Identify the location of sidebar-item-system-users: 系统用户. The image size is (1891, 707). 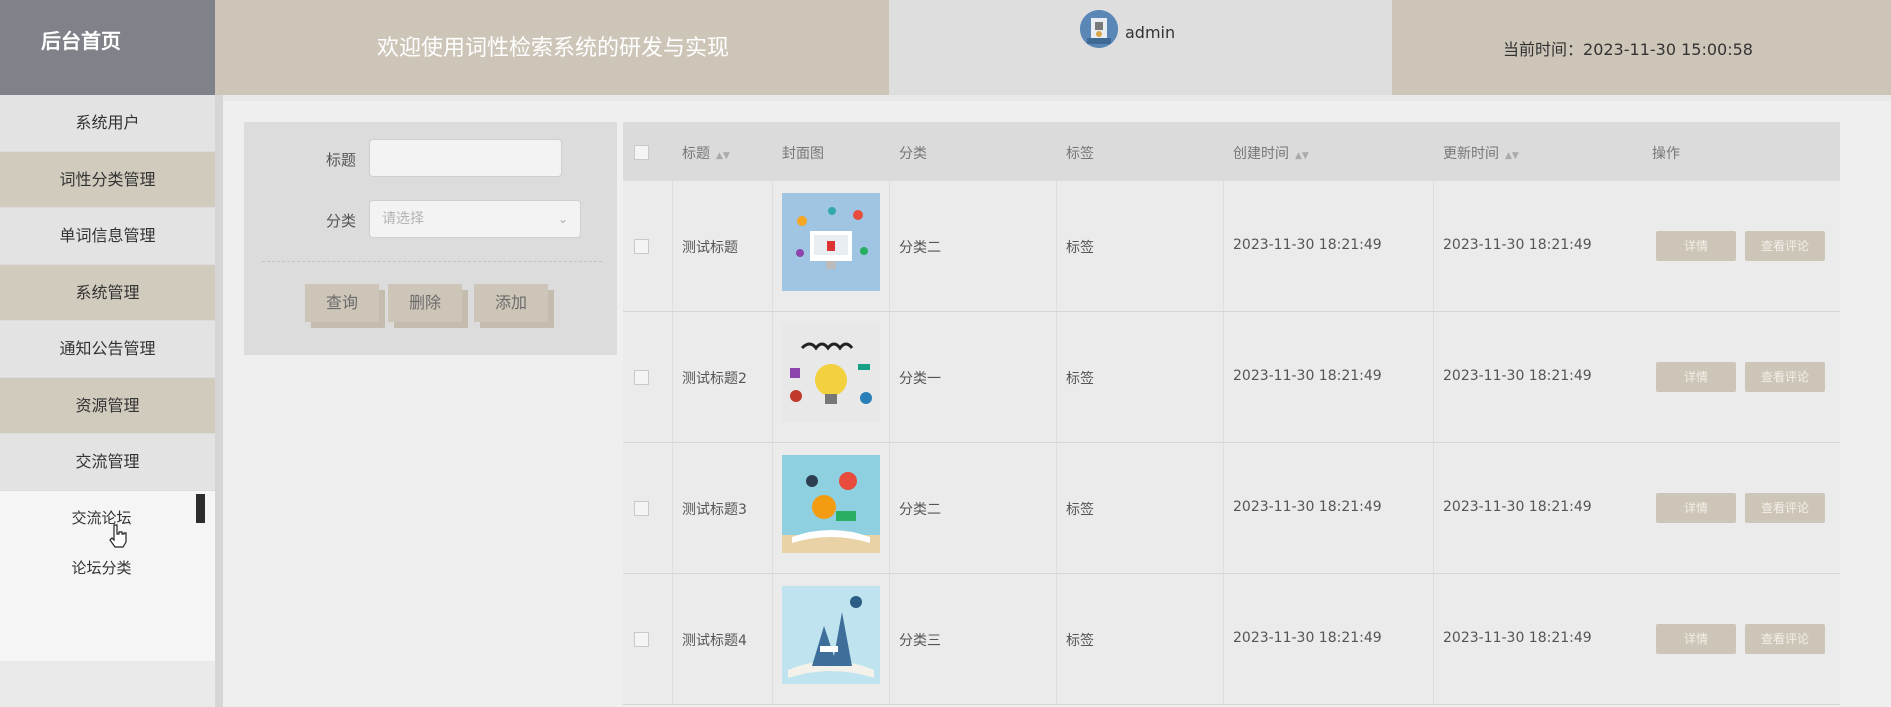
(107, 123).